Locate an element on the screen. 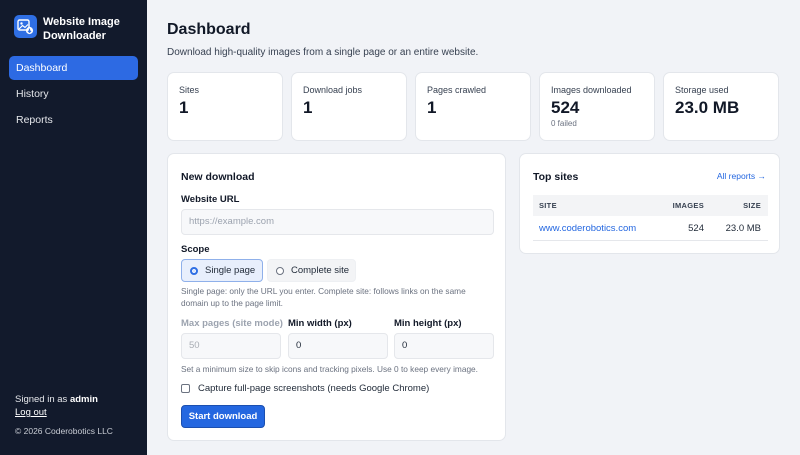 This screenshot has width=800, height=455. scope-option-label: Single page is located at coordinates (230, 270).